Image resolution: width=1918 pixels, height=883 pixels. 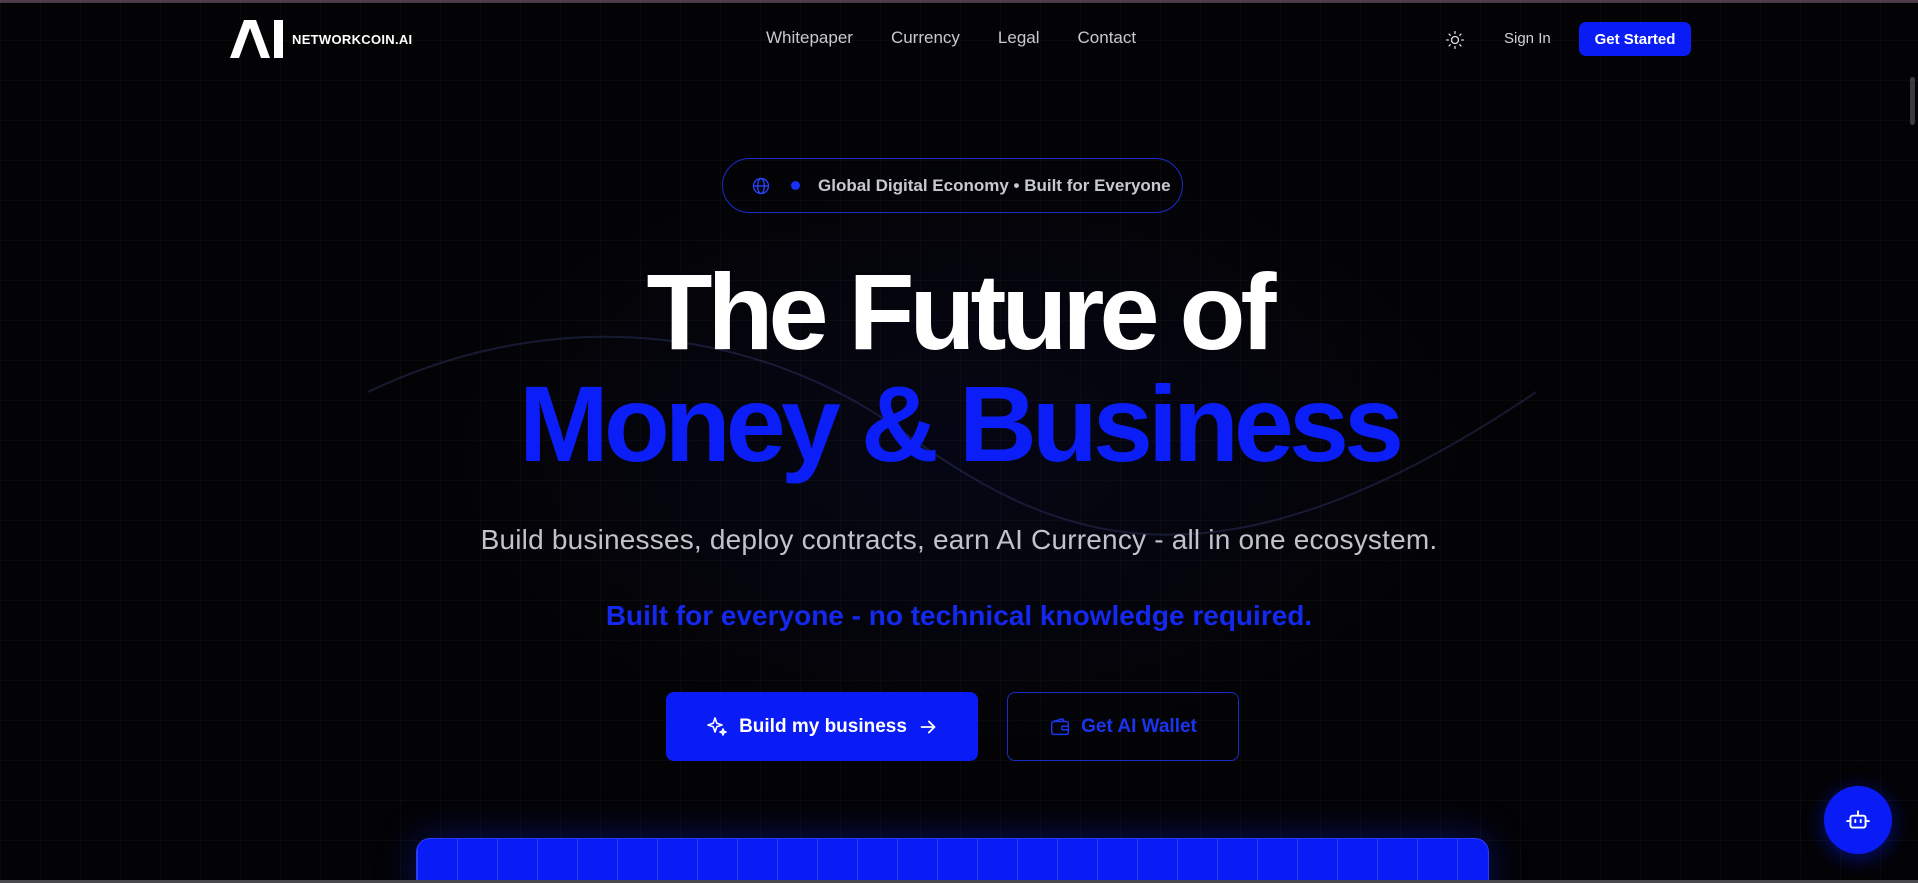 I want to click on globe-icon, so click(x=761, y=185).